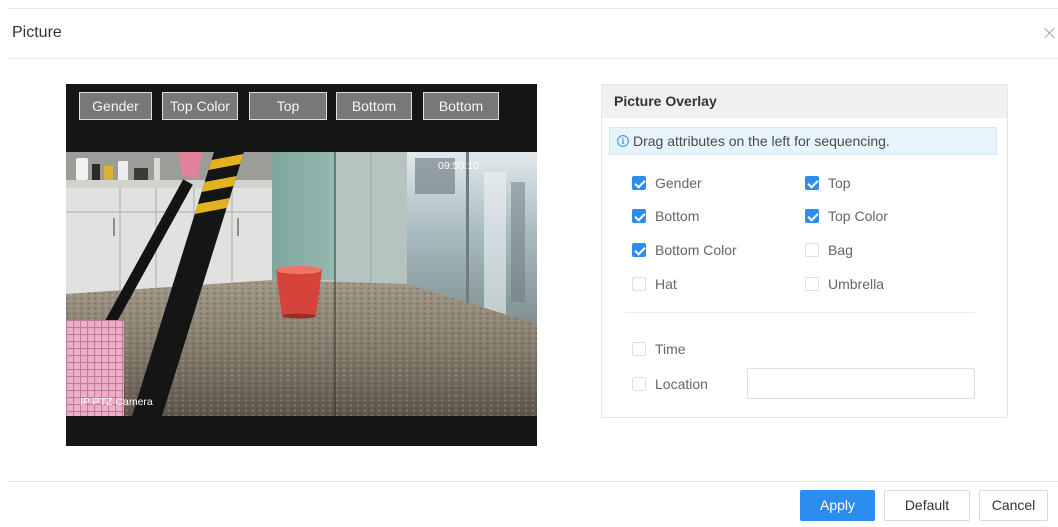 Image resolution: width=1058 pixels, height=527 pixels. What do you see at coordinates (639, 250) in the screenshot?
I see `bottom-color-checkbox` at bounding box center [639, 250].